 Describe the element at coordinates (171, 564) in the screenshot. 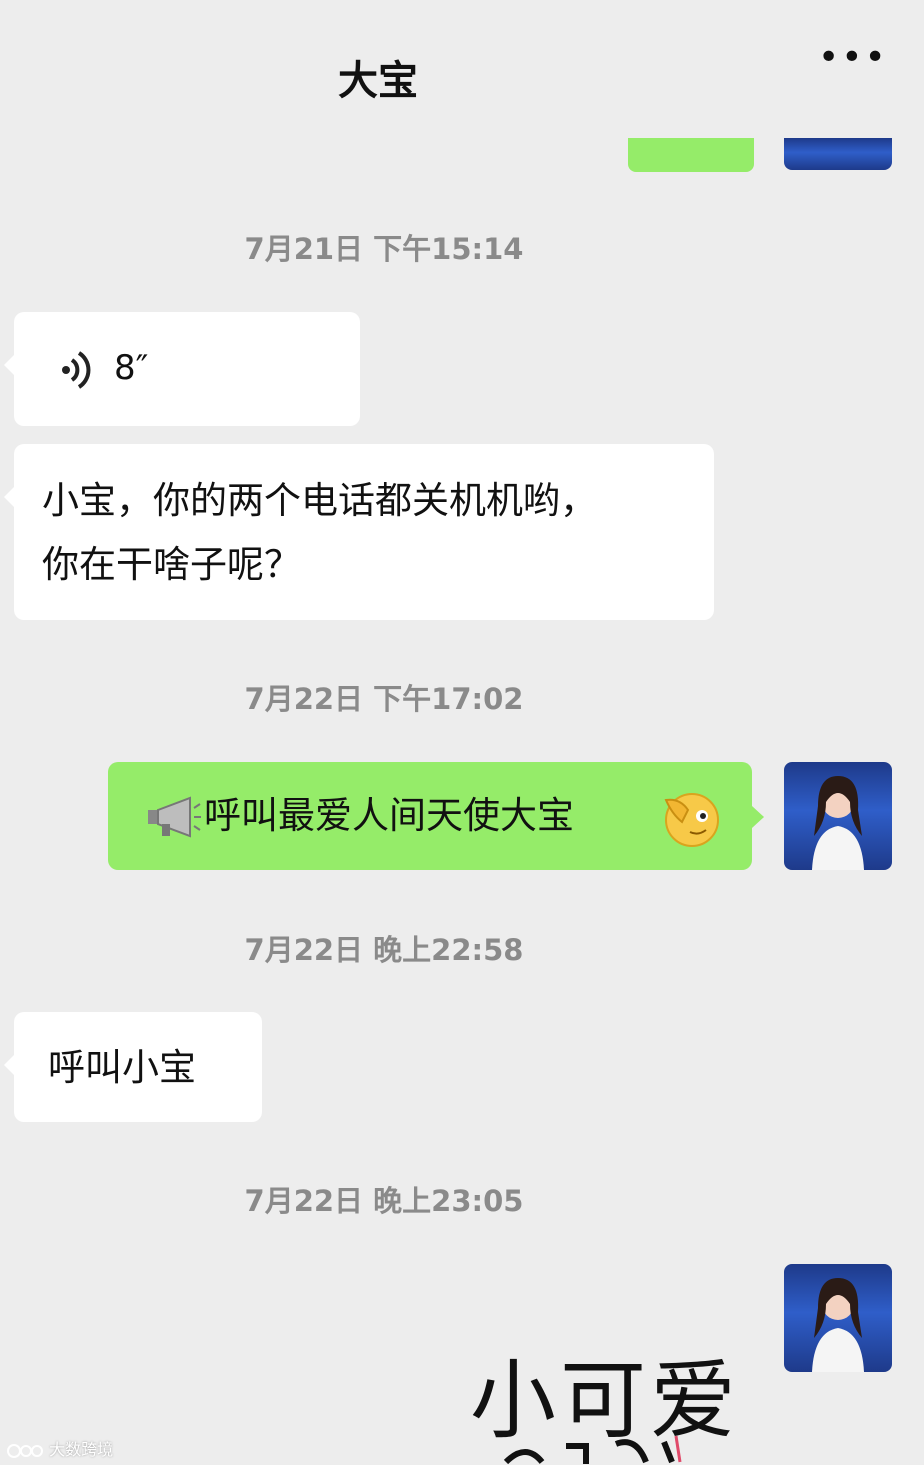

I see `message-line: 你在干啥子呢？` at that location.